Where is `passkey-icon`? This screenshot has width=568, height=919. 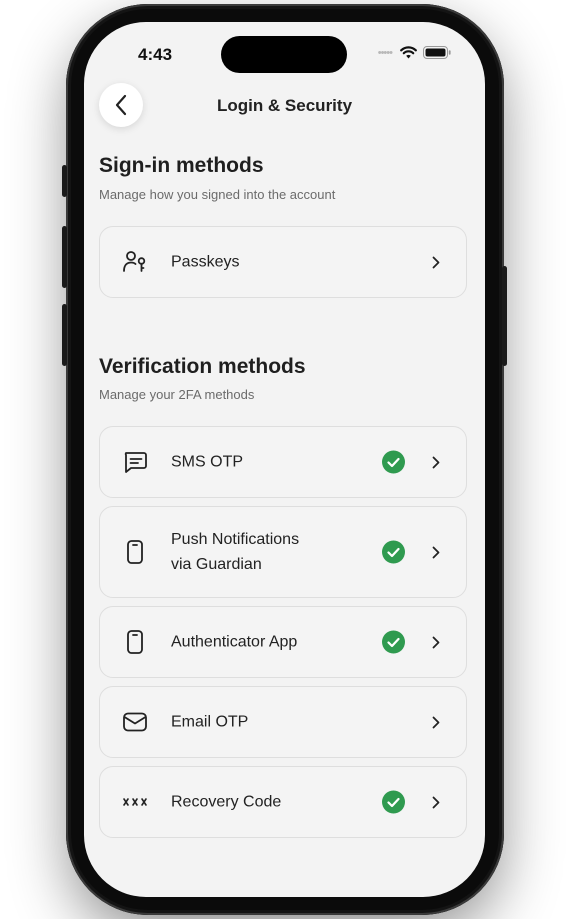
passkey-icon is located at coordinates (135, 262).